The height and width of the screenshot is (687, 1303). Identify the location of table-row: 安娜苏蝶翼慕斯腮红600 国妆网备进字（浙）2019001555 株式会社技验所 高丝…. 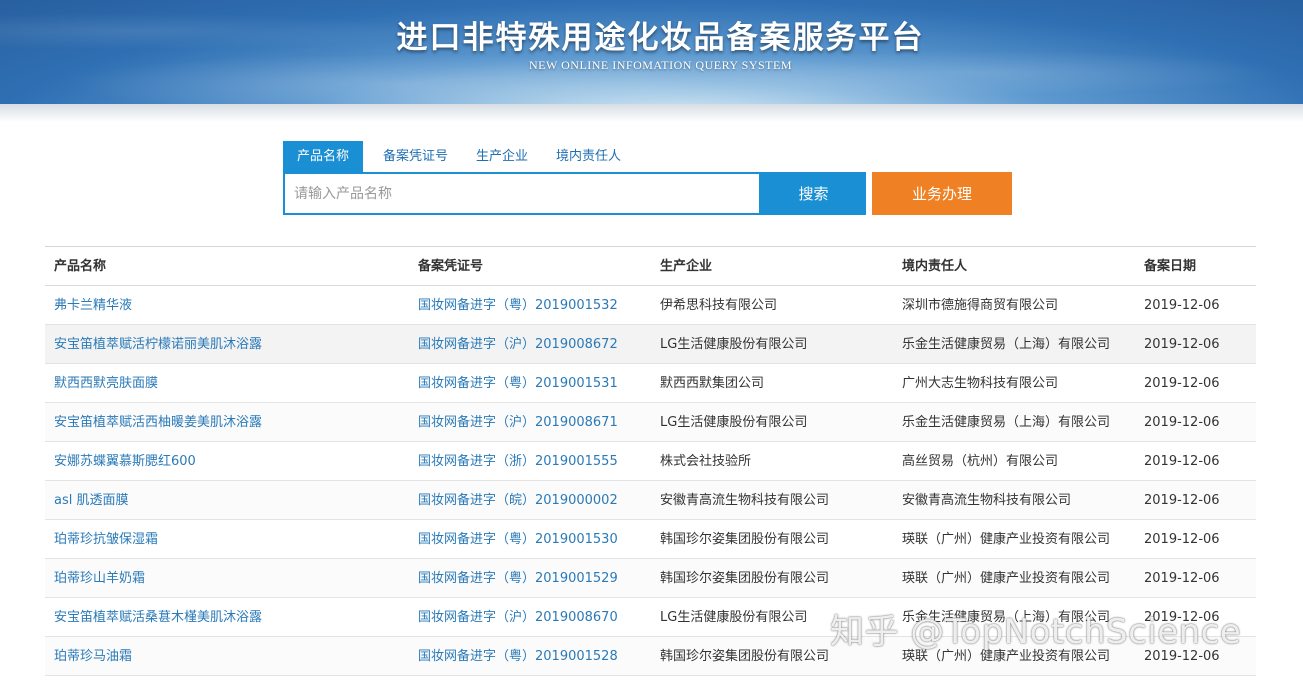
(650, 461).